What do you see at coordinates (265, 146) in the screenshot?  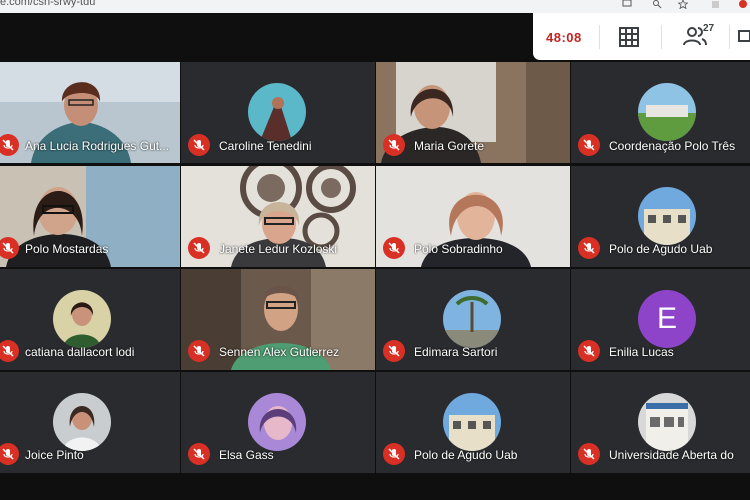 I see `participant-name: Caroline Tenedini` at bounding box center [265, 146].